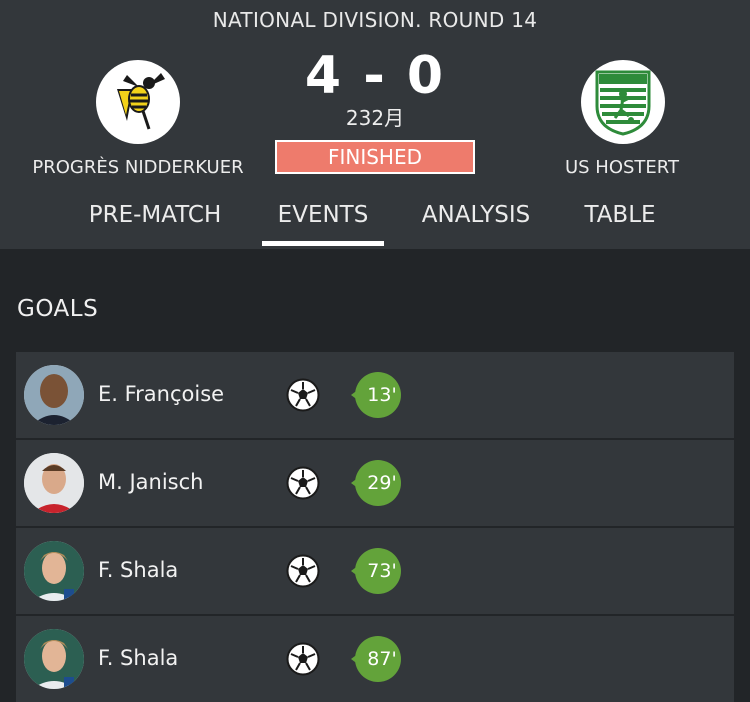 The width and height of the screenshot is (750, 702). I want to click on competition-round: NATIONAL DIVISION. ROUND 14, so click(375, 20).